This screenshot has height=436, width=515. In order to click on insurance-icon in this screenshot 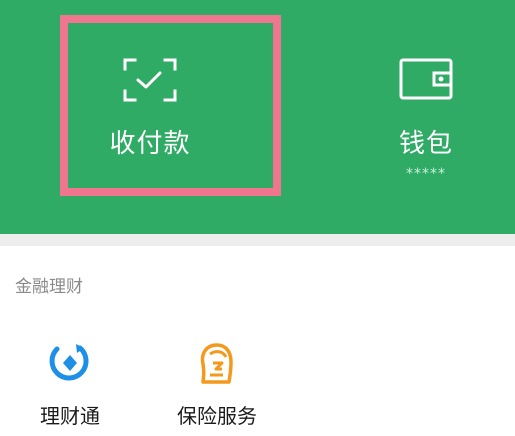, I will do `click(217, 363)`.